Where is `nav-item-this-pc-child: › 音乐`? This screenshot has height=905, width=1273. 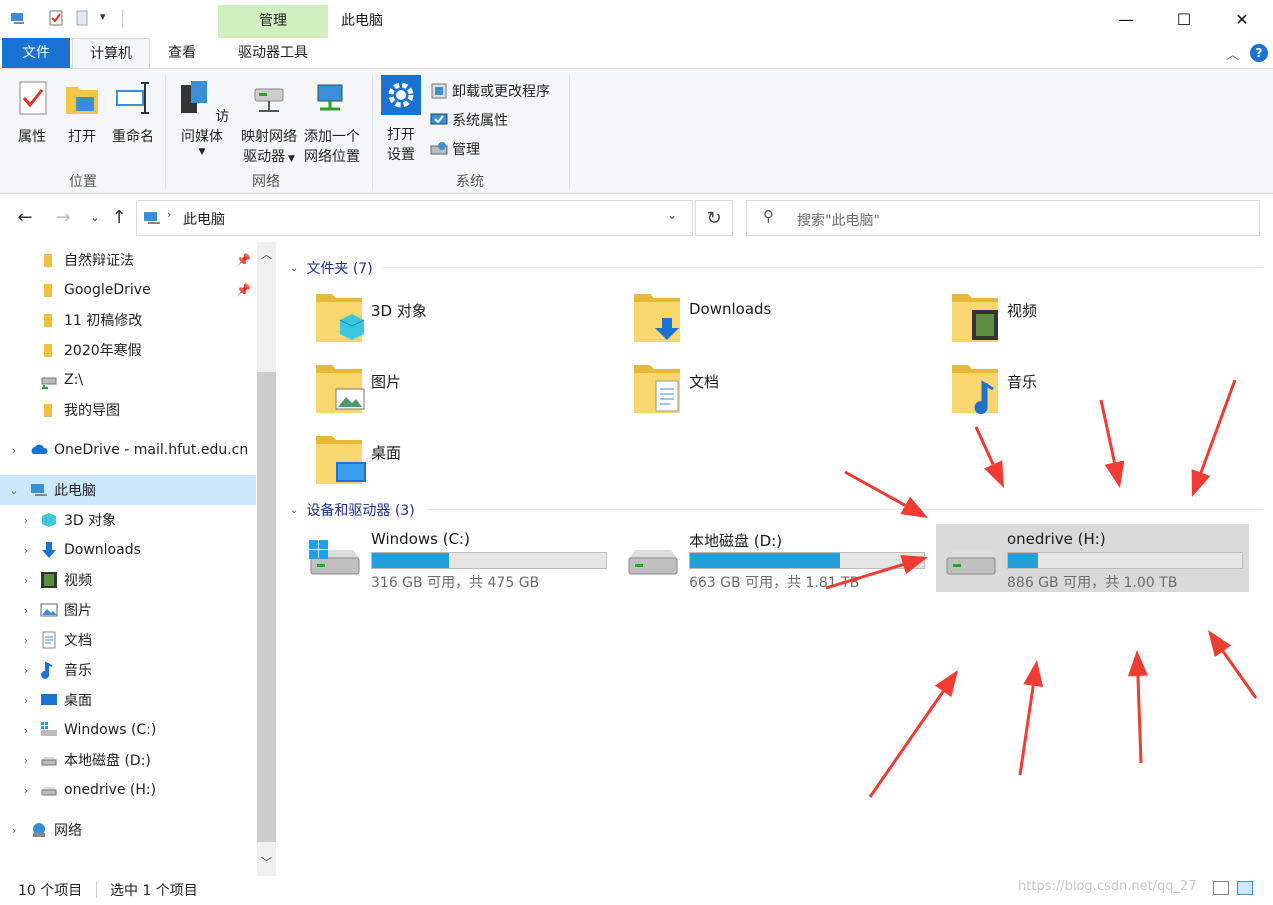
nav-item-this-pc-child: › 音乐 is located at coordinates (128, 670).